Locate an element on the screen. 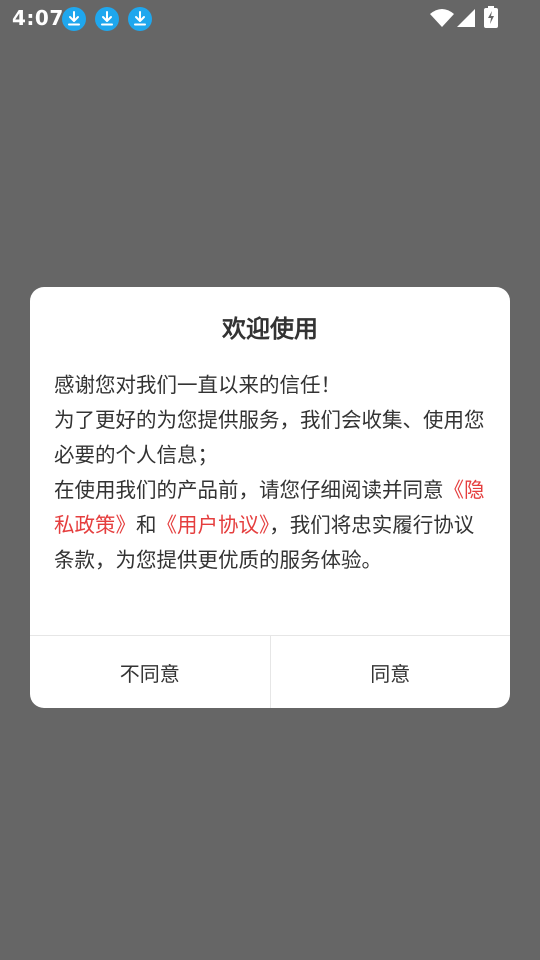 The height and width of the screenshot is (960, 540). status-time: 4:07 is located at coordinates (38, 18).